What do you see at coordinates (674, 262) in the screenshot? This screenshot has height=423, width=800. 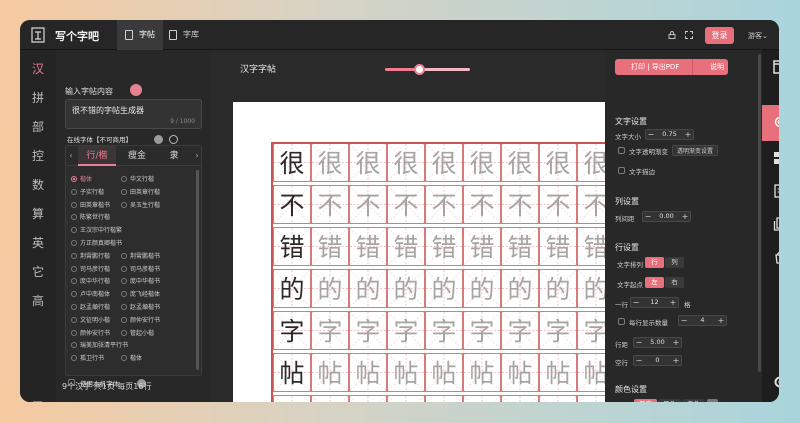 I see `arrange-column-option: 列` at bounding box center [674, 262].